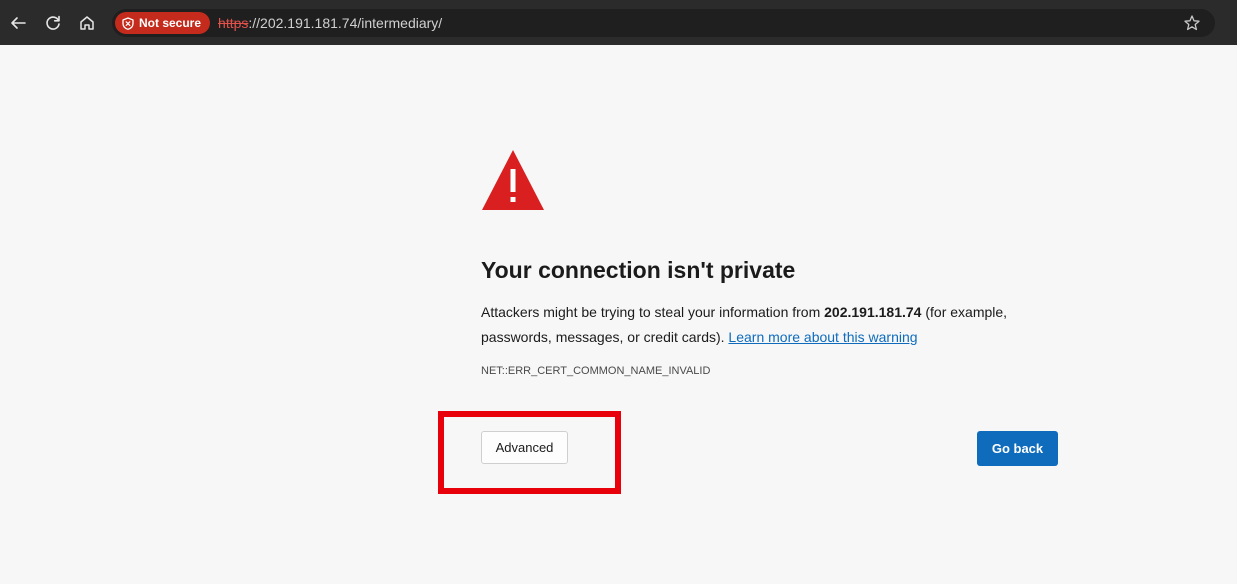 The image size is (1237, 584). Describe the element at coordinates (513, 180) in the screenshot. I see `warning-triangle-icon` at that location.